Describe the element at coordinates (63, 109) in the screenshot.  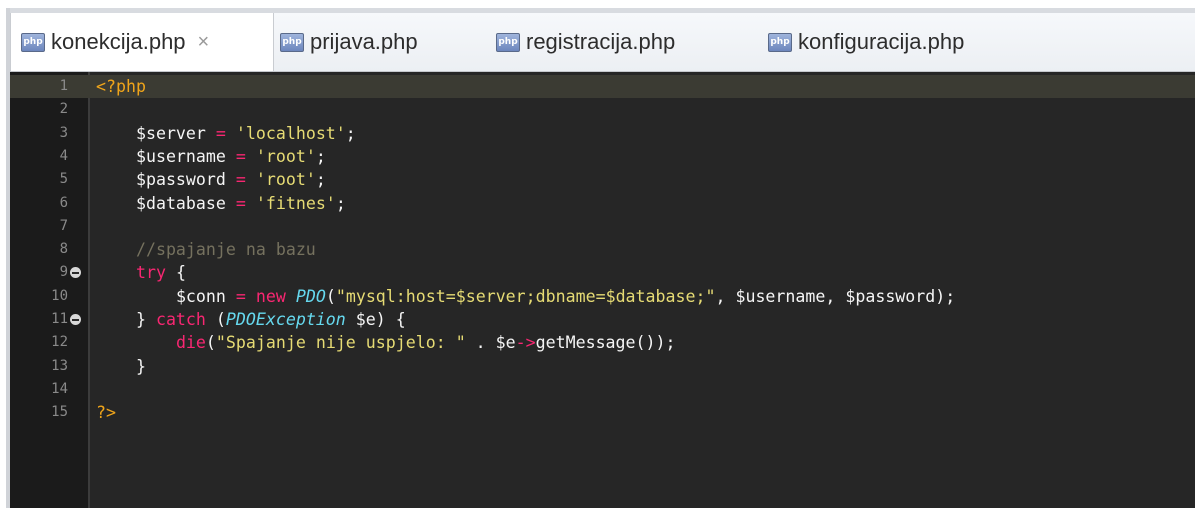
I see `line-number: 2` at that location.